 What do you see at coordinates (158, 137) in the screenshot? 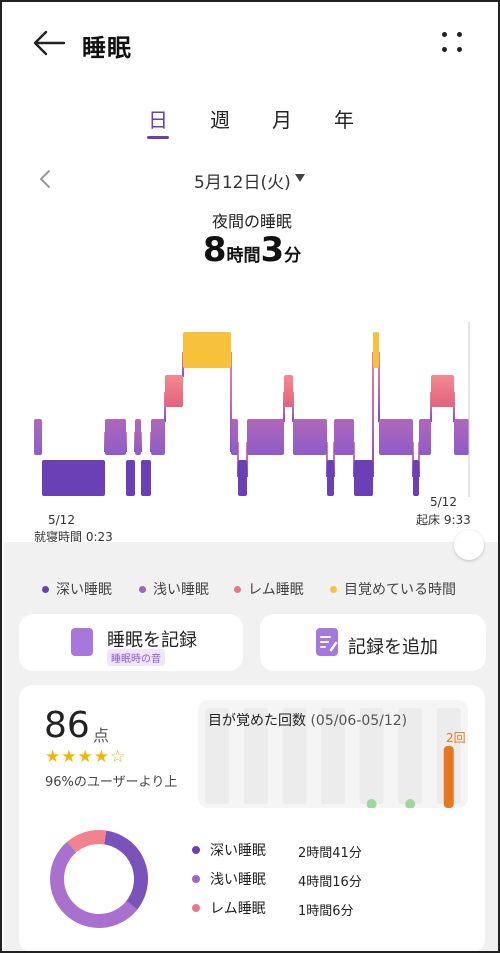
I see `tab-active-indicator` at bounding box center [158, 137].